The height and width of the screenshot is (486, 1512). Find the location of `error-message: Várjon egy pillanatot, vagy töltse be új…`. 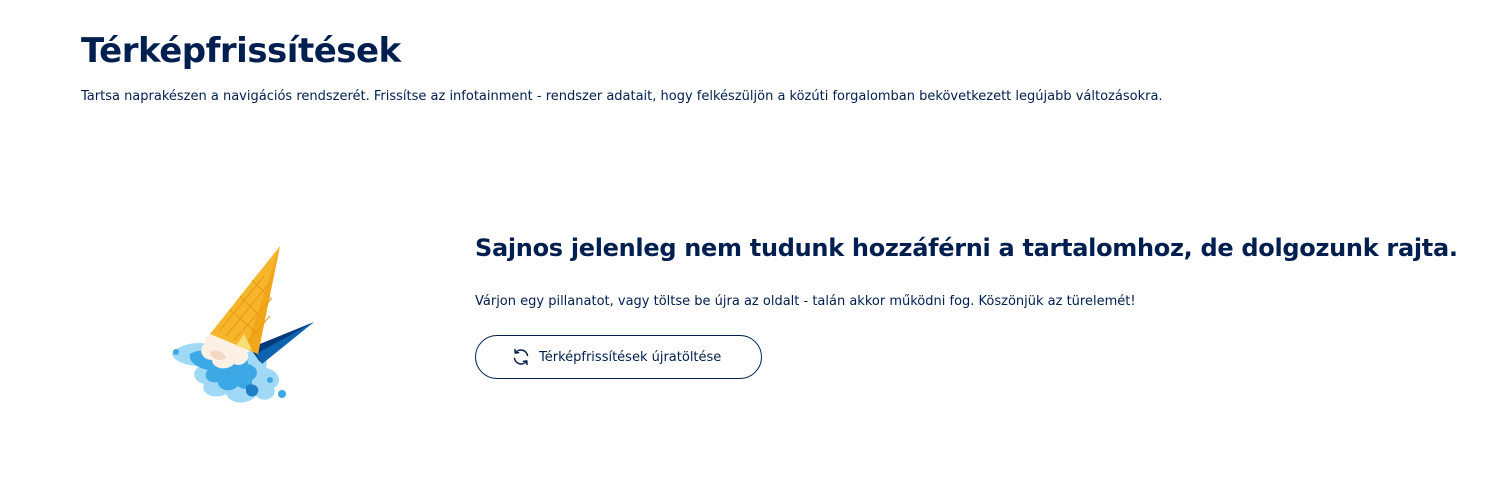

error-message: Várjon egy pillanatot, vagy töltse be új… is located at coordinates (805, 301).